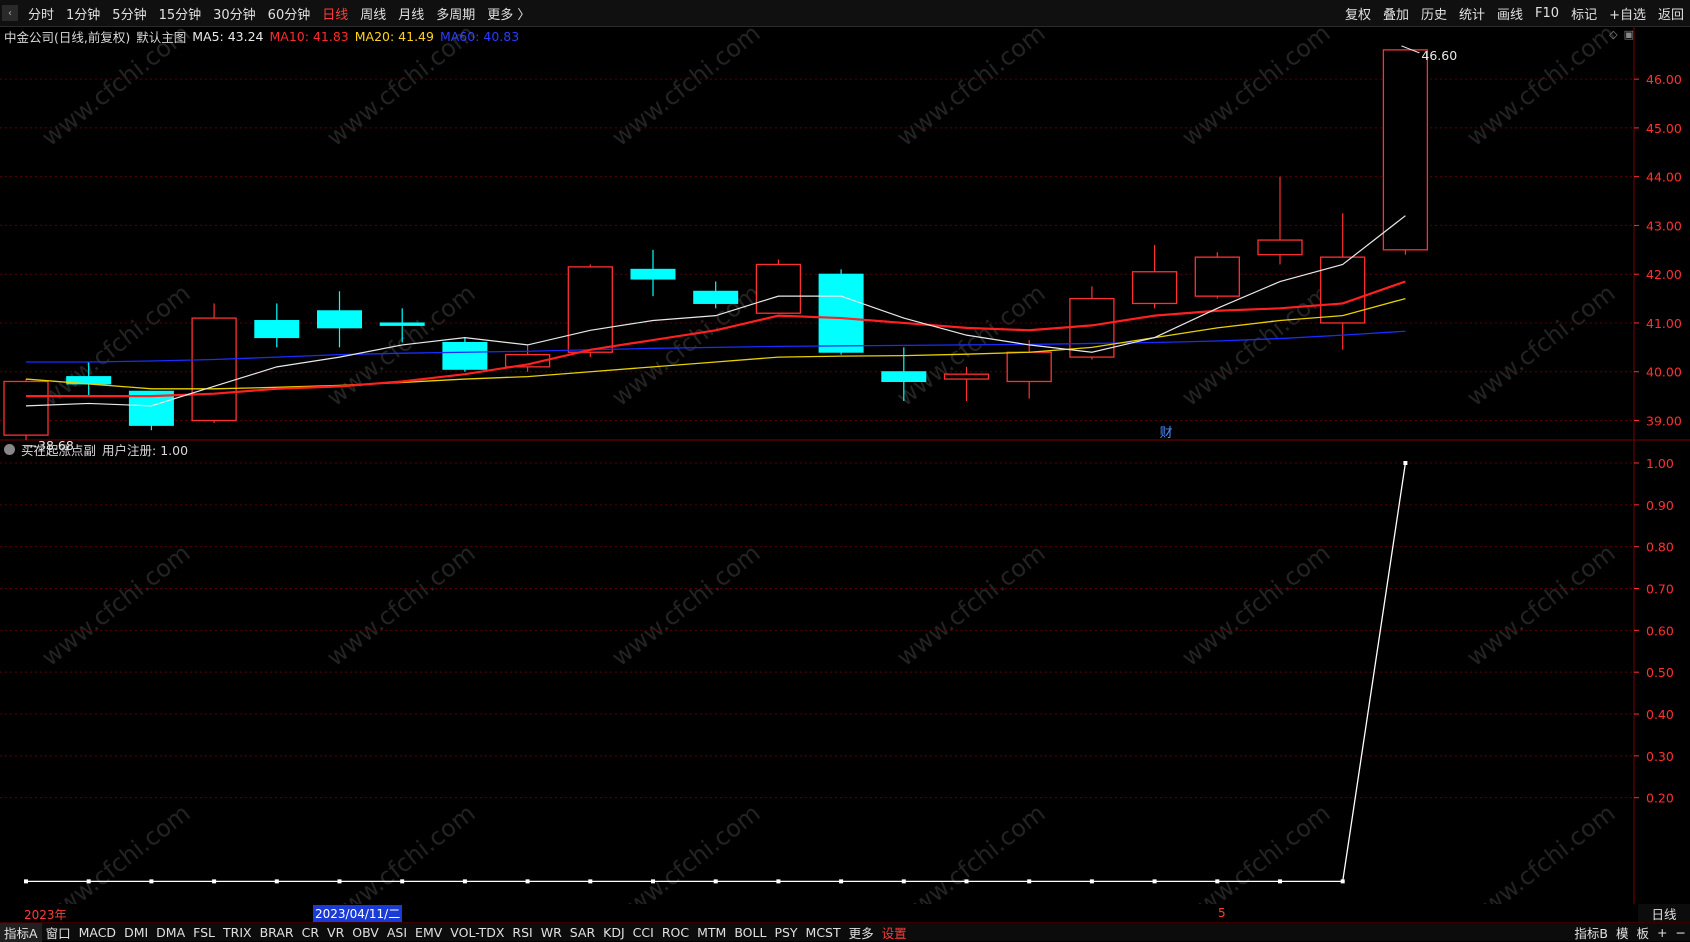 The width and height of the screenshot is (1690, 942). I want to click on price-tick-label: 40.00, so click(1664, 372).